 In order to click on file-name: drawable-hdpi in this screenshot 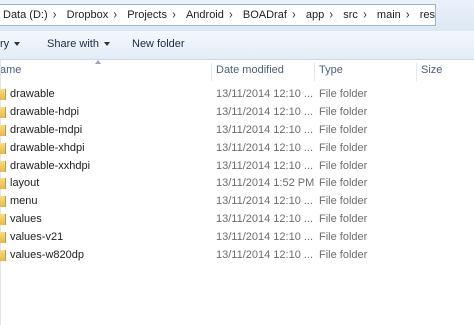, I will do `click(45, 111)`.